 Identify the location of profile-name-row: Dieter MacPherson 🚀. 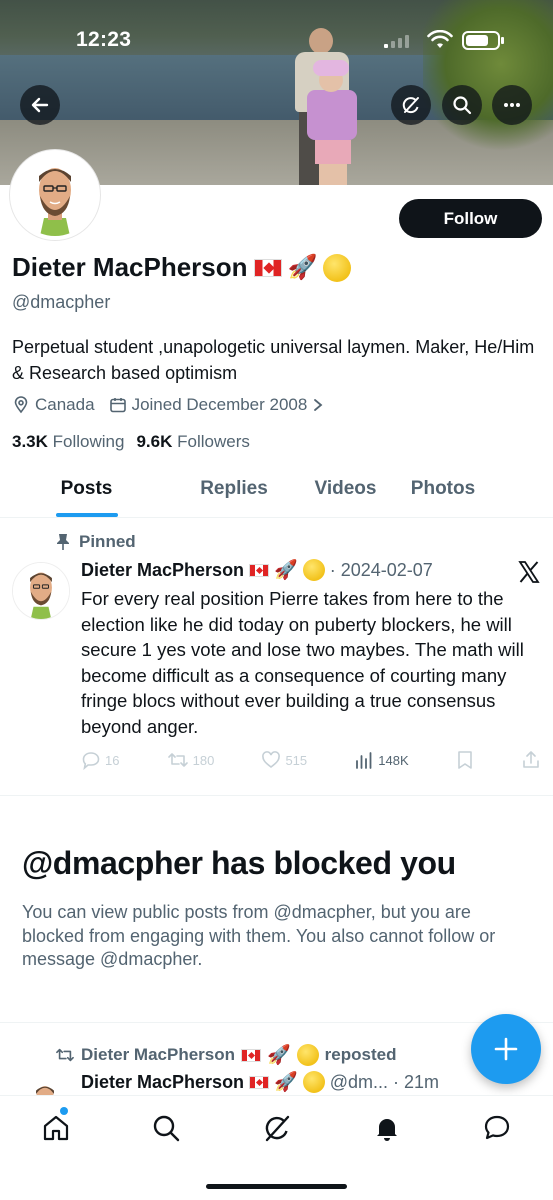
(182, 267).